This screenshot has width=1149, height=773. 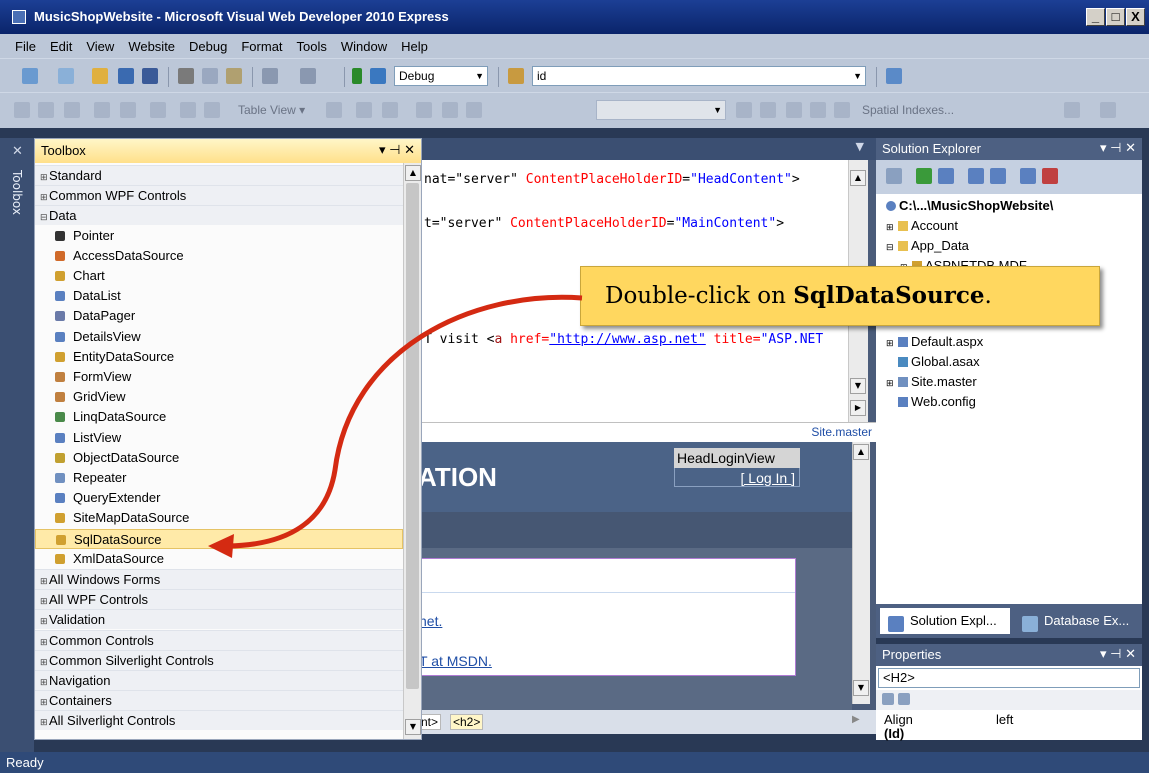 I want to click on login-link: [ Log In ], so click(x=737, y=477).